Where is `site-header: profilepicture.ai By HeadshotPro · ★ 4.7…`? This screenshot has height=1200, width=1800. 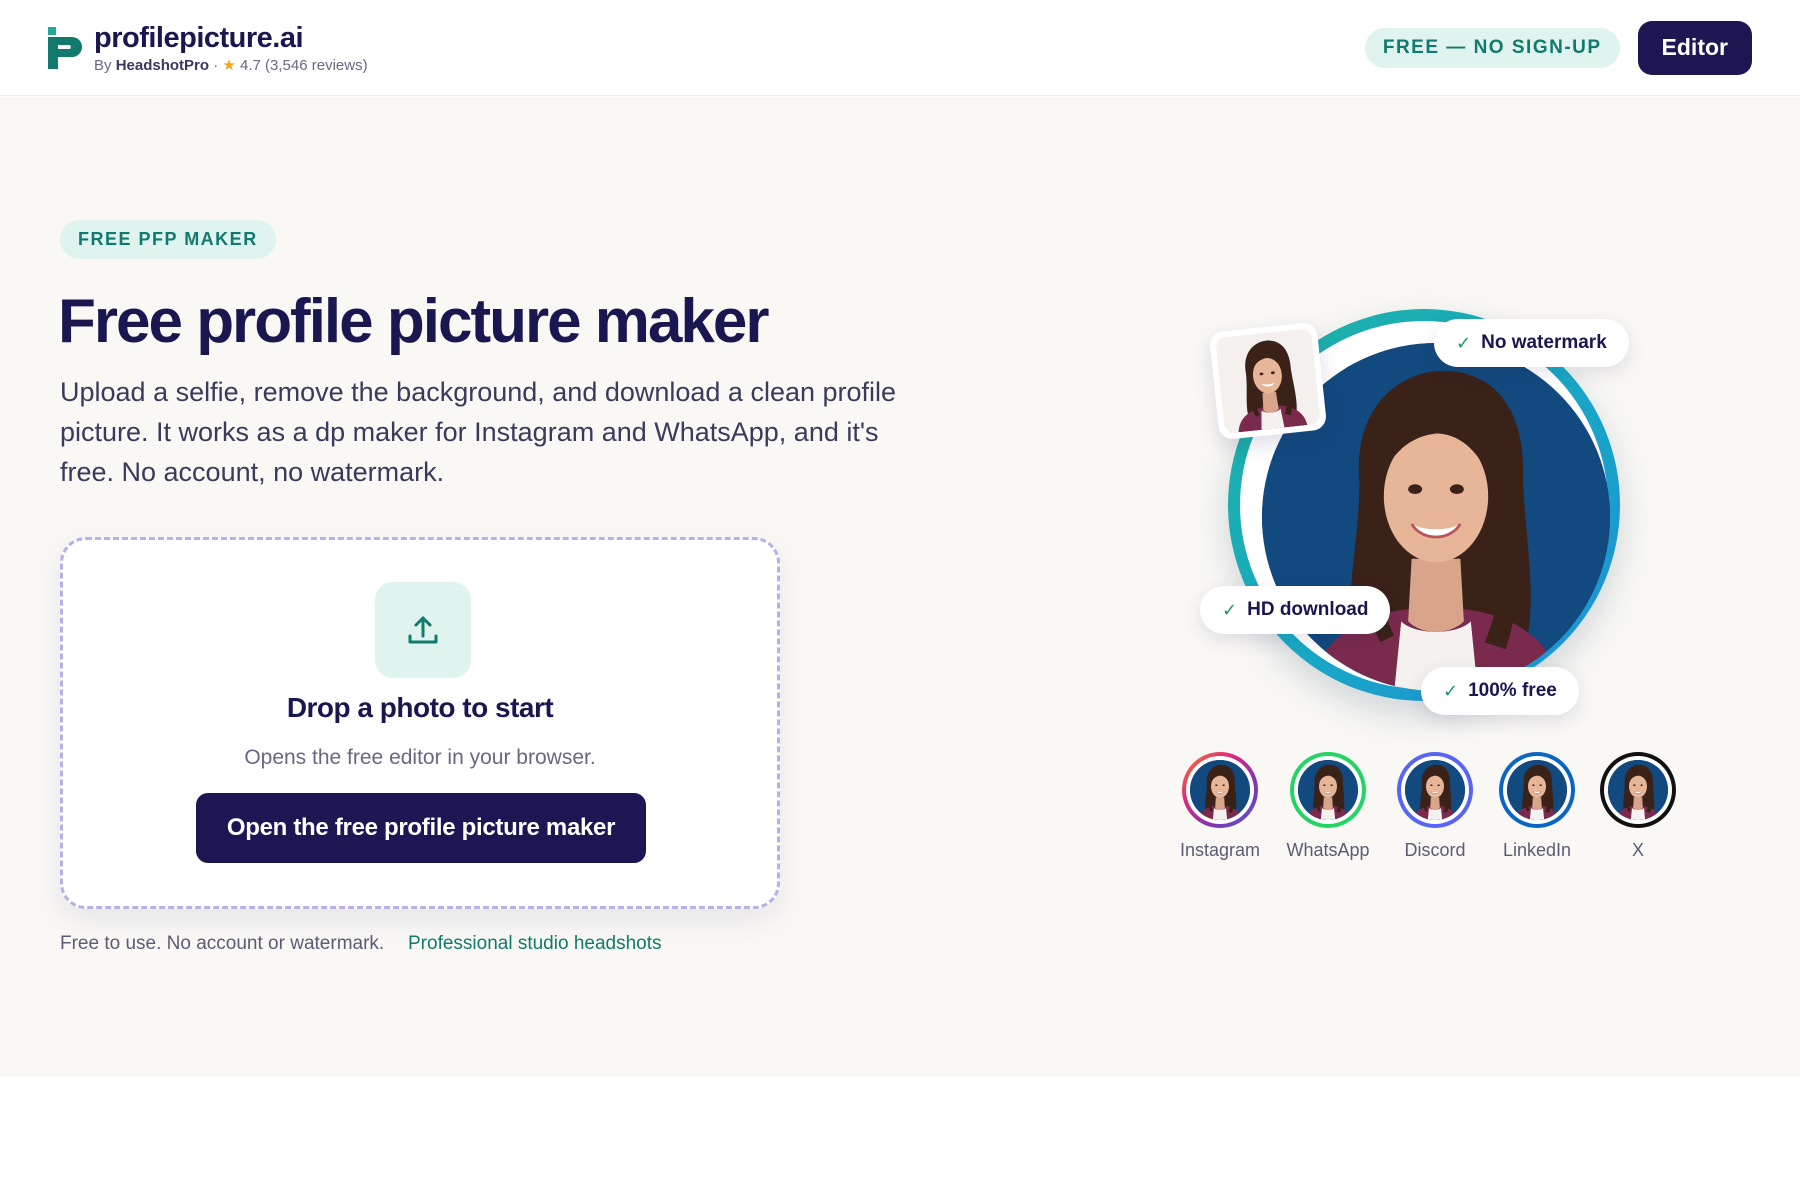
site-header: profilepicture.ai By HeadshotPro · ★ 4.7… is located at coordinates (900, 48).